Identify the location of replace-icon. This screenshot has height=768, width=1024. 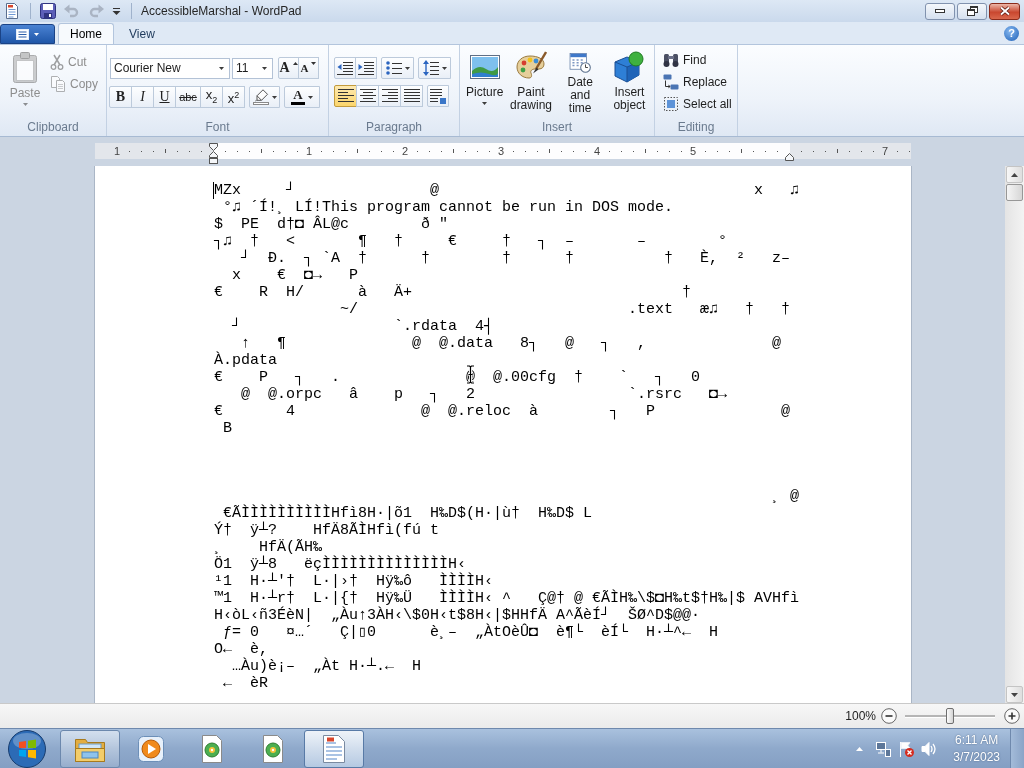
(671, 82).